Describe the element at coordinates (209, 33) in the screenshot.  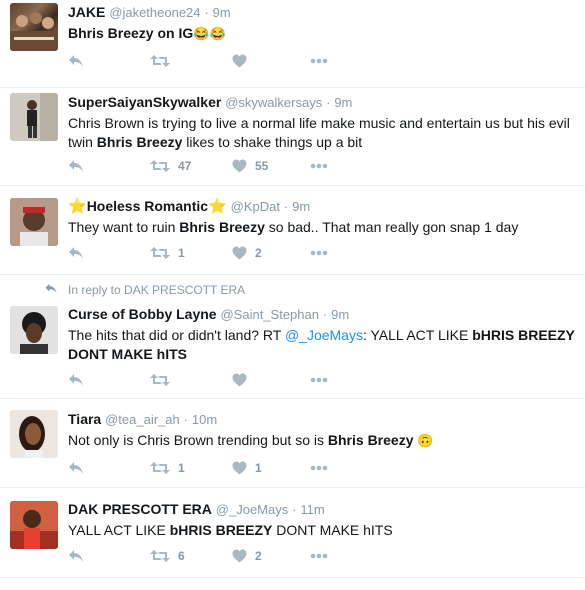
I see `emoji-text: 😂😂` at that location.